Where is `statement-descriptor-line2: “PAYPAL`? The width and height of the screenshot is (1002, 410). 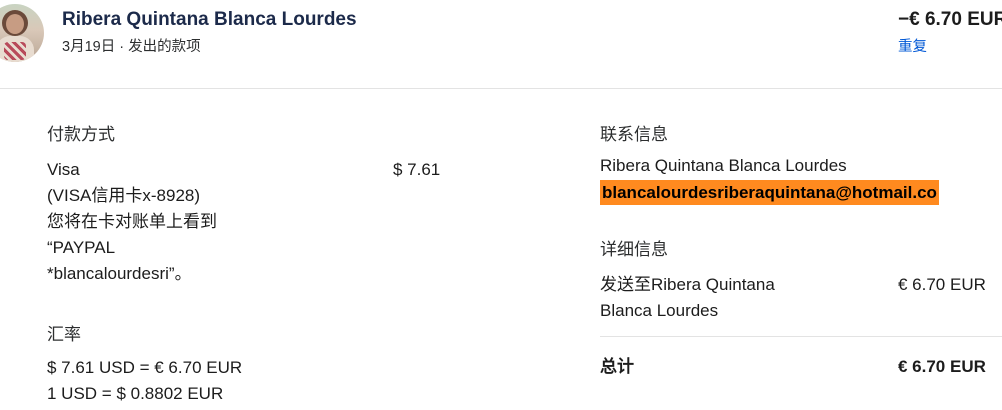 statement-descriptor-line2: “PAYPAL is located at coordinates (81, 247).